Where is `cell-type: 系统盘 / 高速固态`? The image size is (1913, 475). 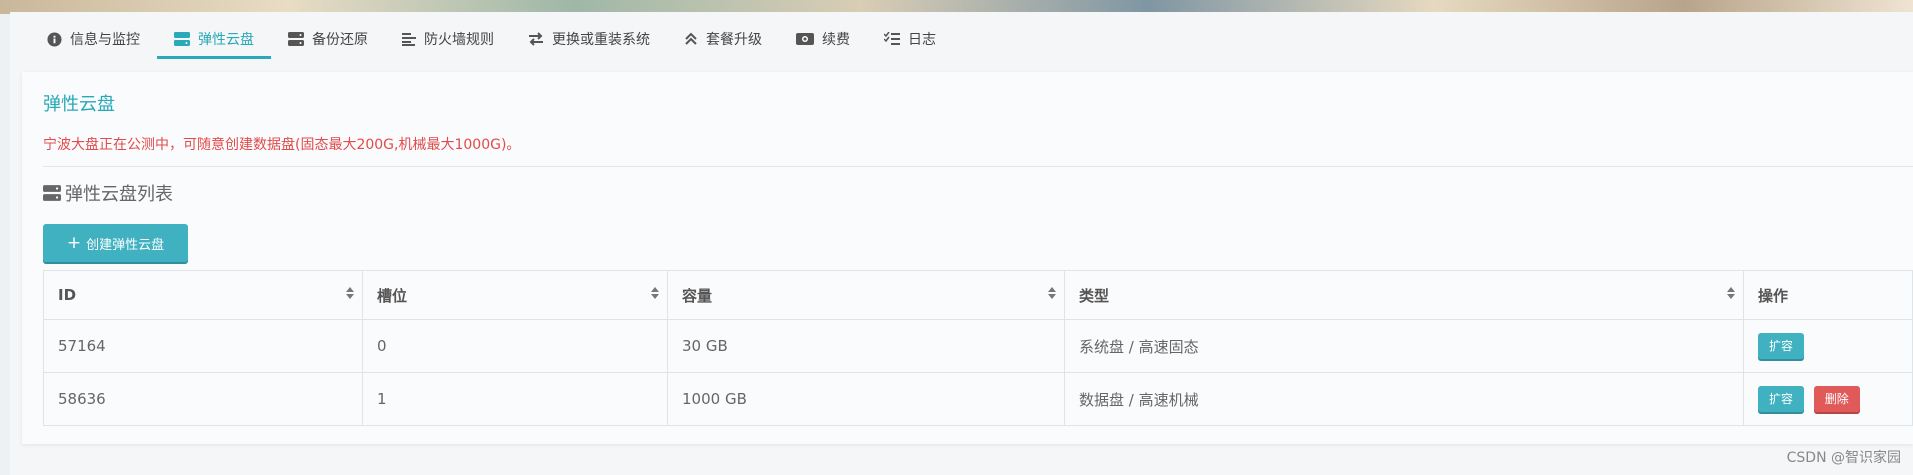
cell-type: 系统盘 / 高速固态 is located at coordinates (1404, 346).